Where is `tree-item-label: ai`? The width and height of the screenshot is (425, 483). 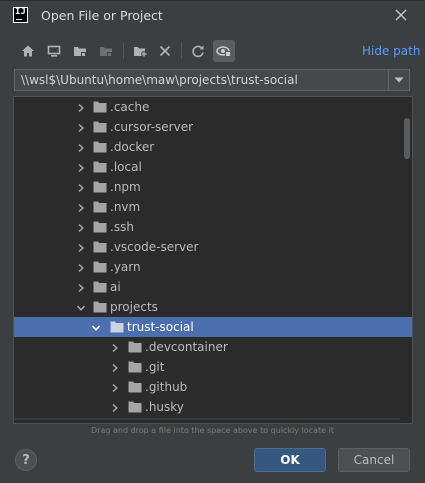
tree-item-label: ai is located at coordinates (115, 287).